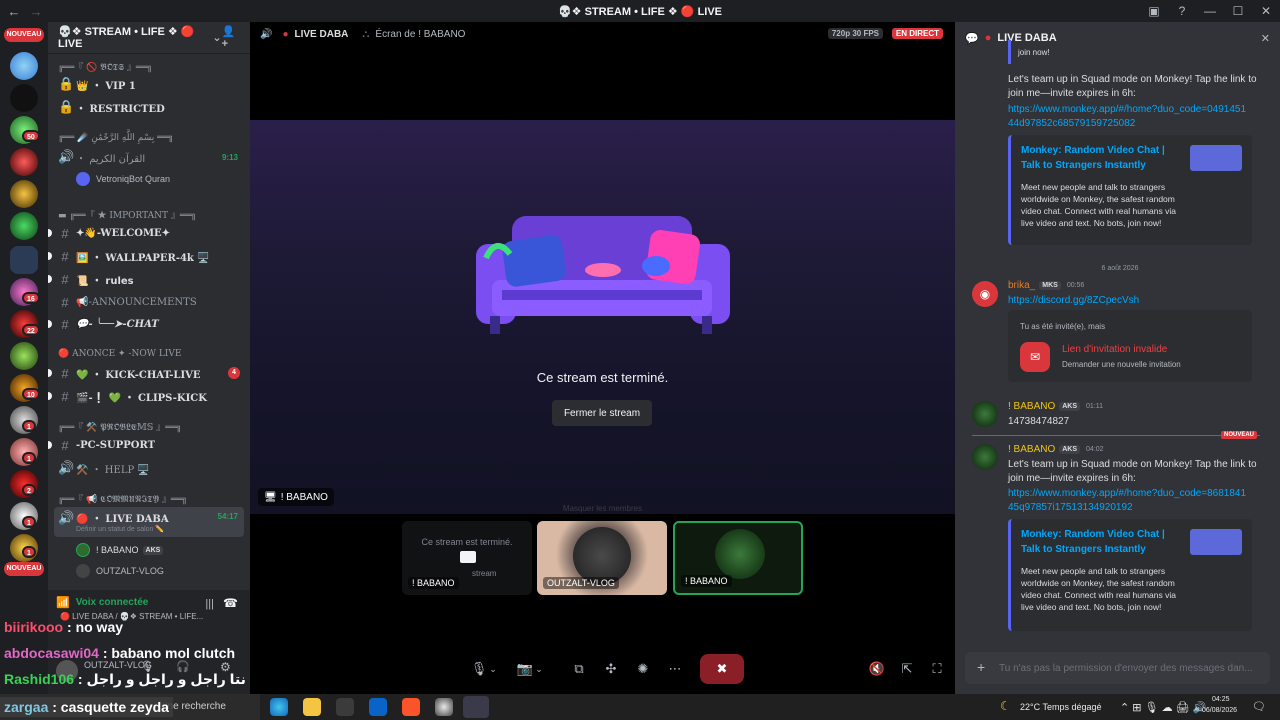 The height and width of the screenshot is (720, 1280). Describe the element at coordinates (675, 669) in the screenshot. I see `more-options-icon: ⋯` at that location.